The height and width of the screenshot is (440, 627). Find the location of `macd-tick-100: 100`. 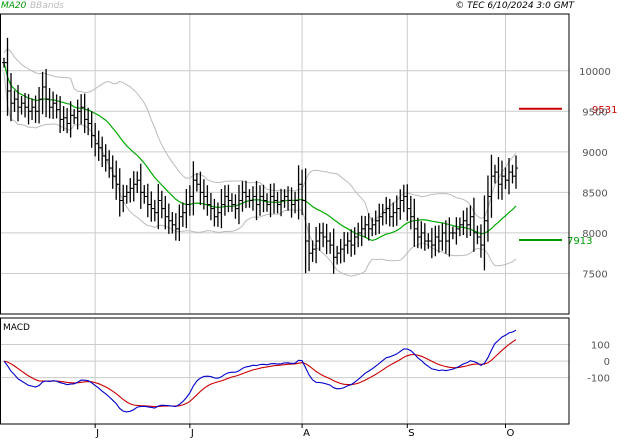

macd-tick-100: 100 is located at coordinates (600, 346).